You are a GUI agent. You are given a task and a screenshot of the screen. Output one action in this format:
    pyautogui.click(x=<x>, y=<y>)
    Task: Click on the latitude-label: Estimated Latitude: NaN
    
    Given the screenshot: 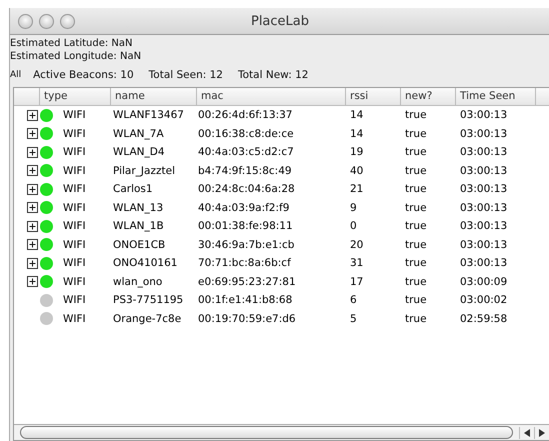 What is the action you would take?
    pyautogui.click(x=71, y=43)
    